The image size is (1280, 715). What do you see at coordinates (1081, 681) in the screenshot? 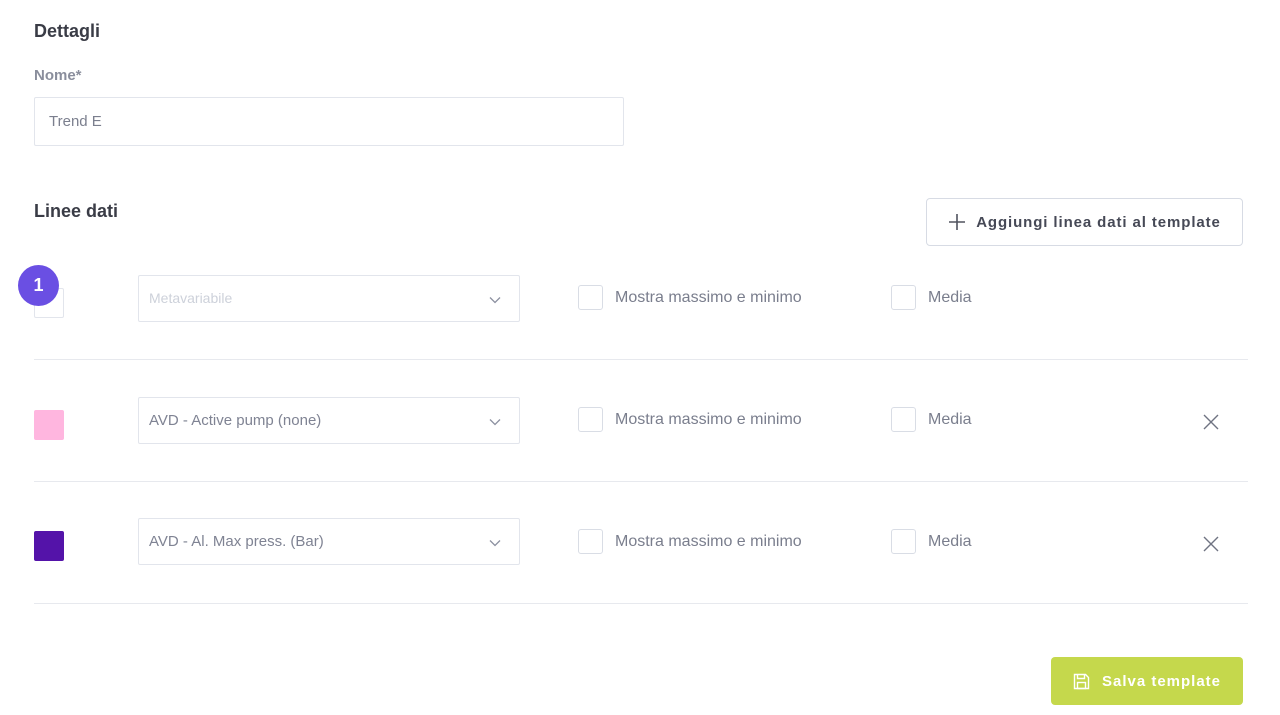
I see `floppy-disk-icon` at bounding box center [1081, 681].